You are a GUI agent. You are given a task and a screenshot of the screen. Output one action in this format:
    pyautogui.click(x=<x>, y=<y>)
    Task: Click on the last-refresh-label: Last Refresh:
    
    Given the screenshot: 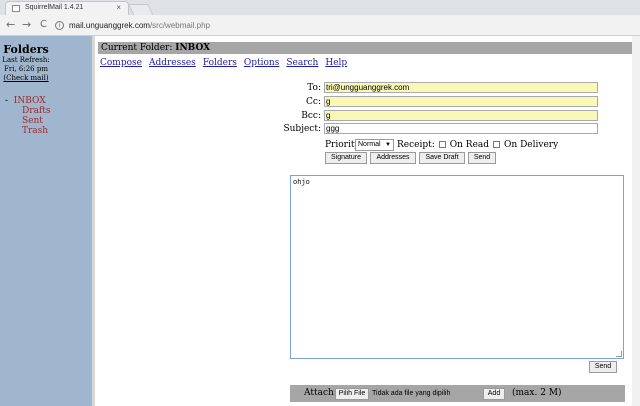 What is the action you would take?
    pyautogui.click(x=26, y=60)
    